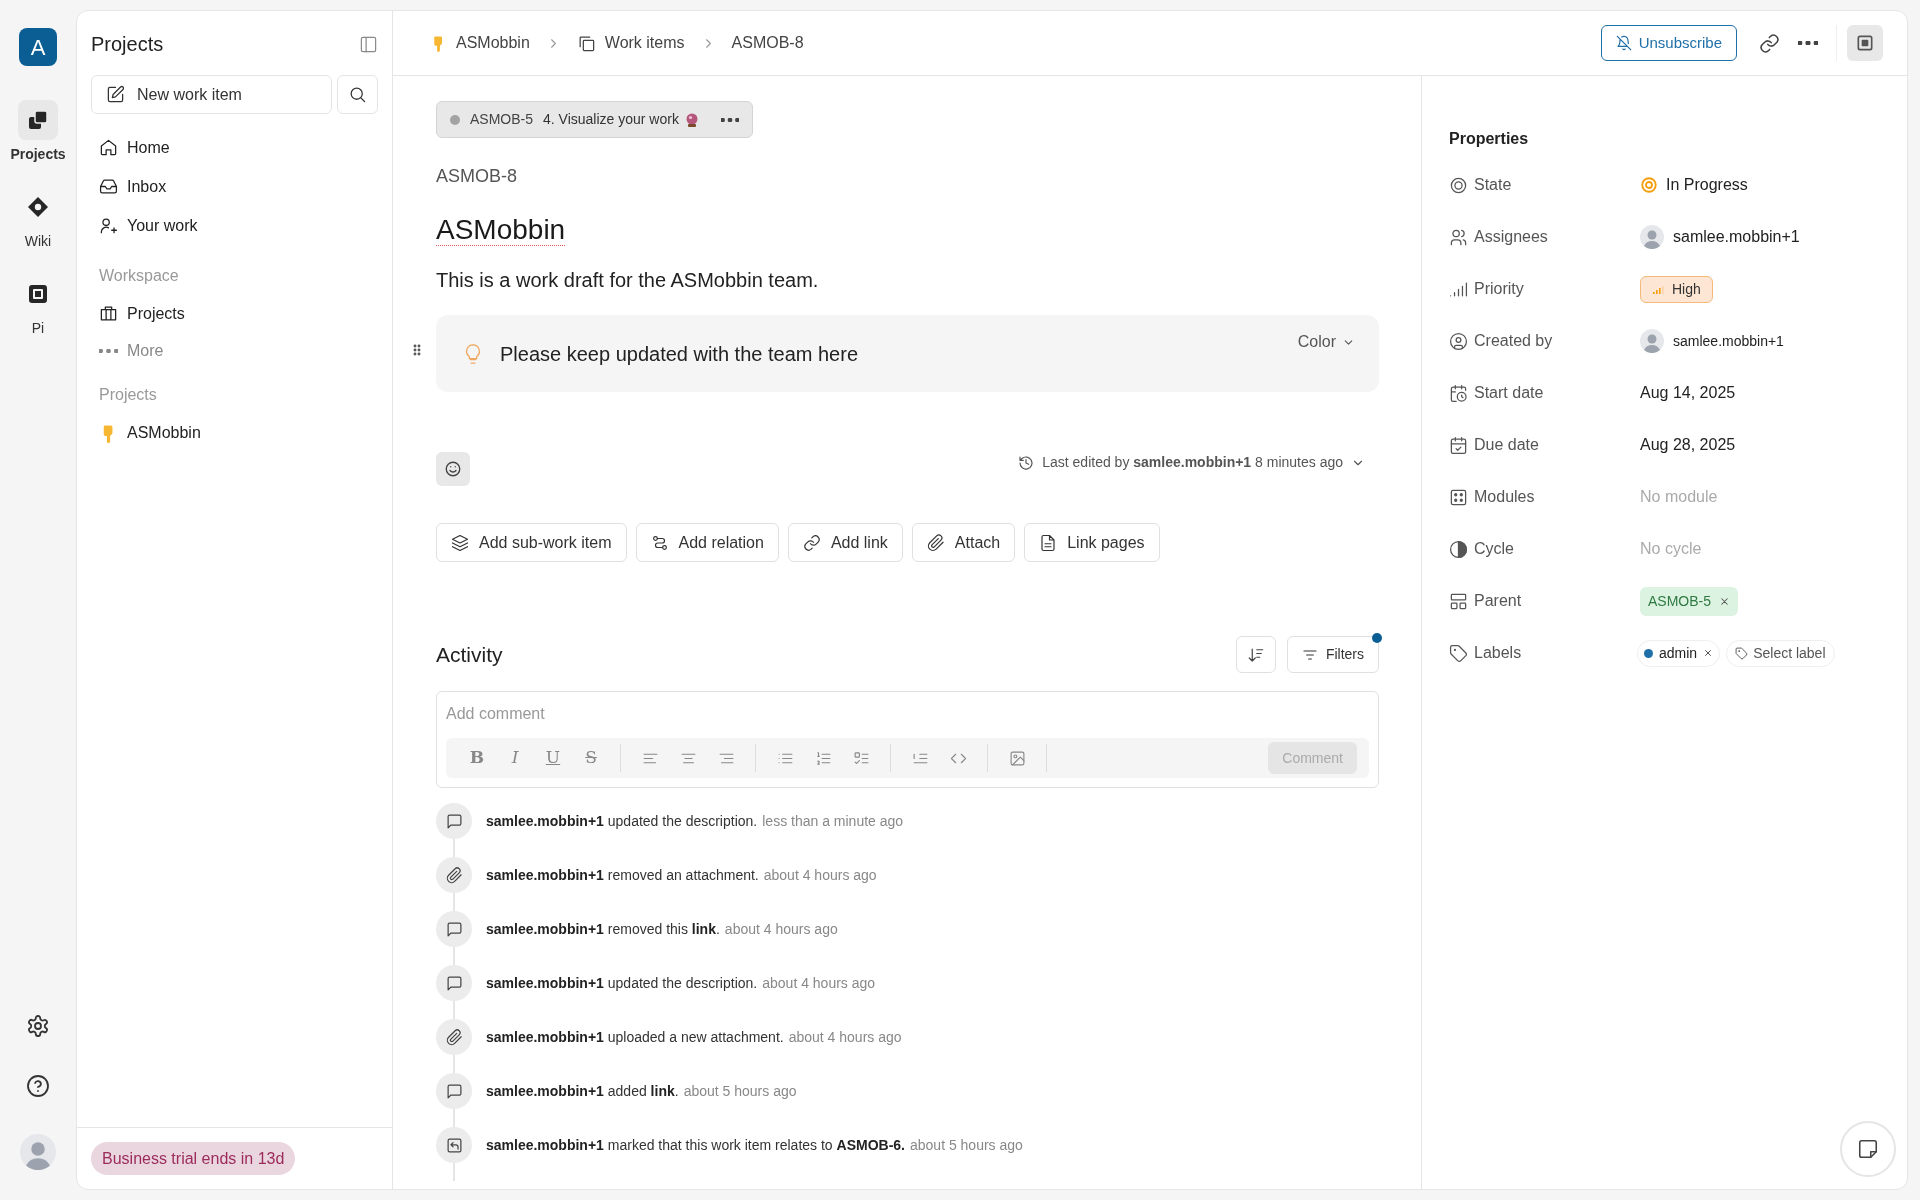 Image resolution: width=1920 pixels, height=1200 pixels. Describe the element at coordinates (845, 1037) in the screenshot. I see `activity-time: about 4 hours ago` at that location.